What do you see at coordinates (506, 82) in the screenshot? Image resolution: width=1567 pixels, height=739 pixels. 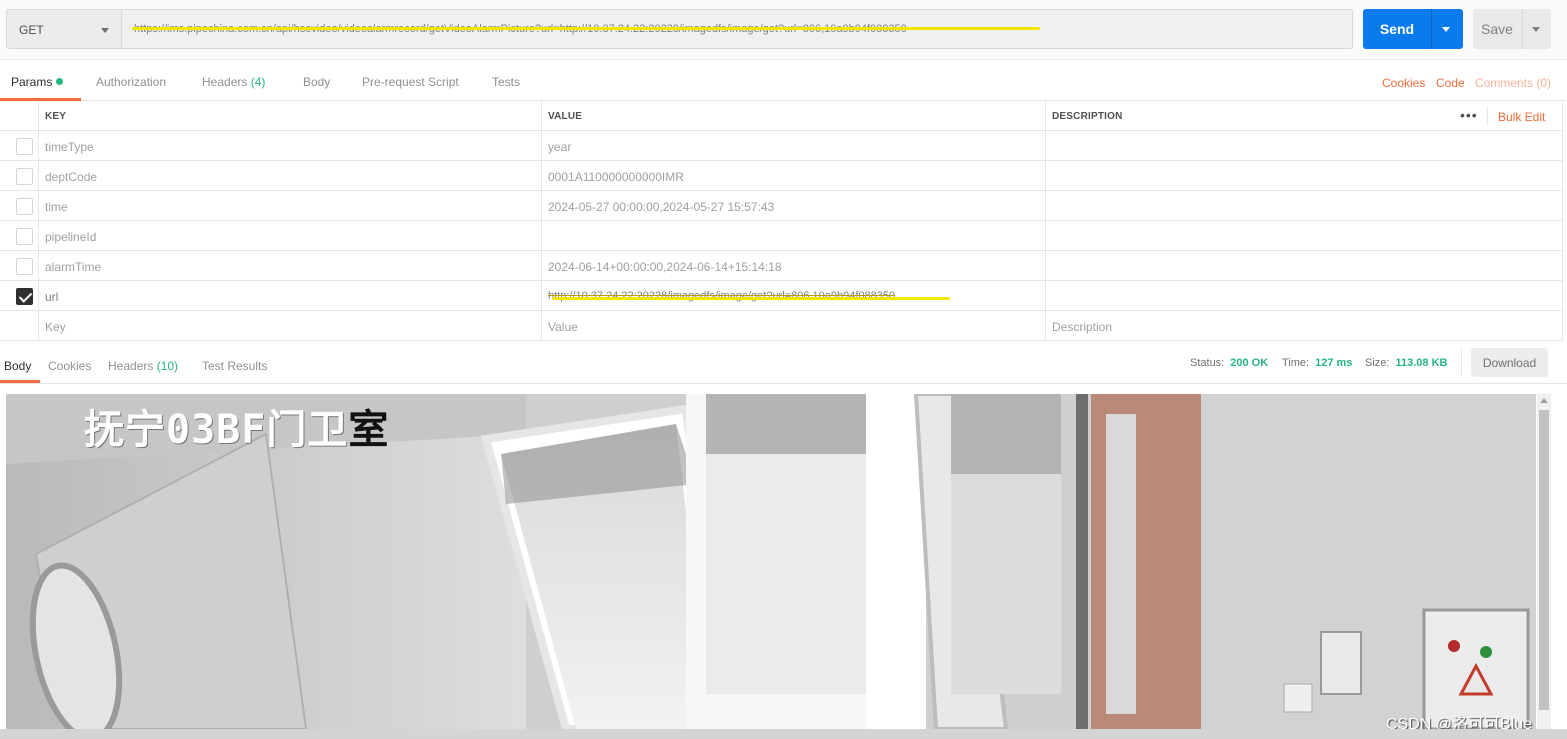 I see `tab-tests: Tests` at bounding box center [506, 82].